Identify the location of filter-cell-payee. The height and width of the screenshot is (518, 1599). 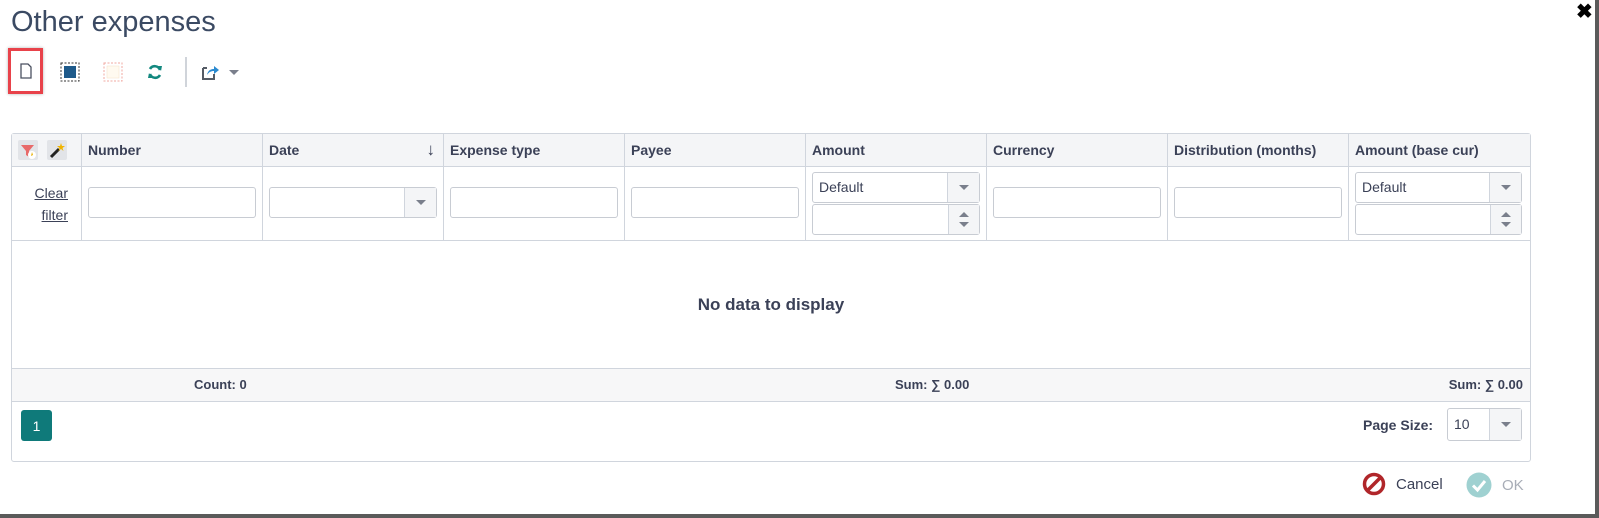
(714, 203).